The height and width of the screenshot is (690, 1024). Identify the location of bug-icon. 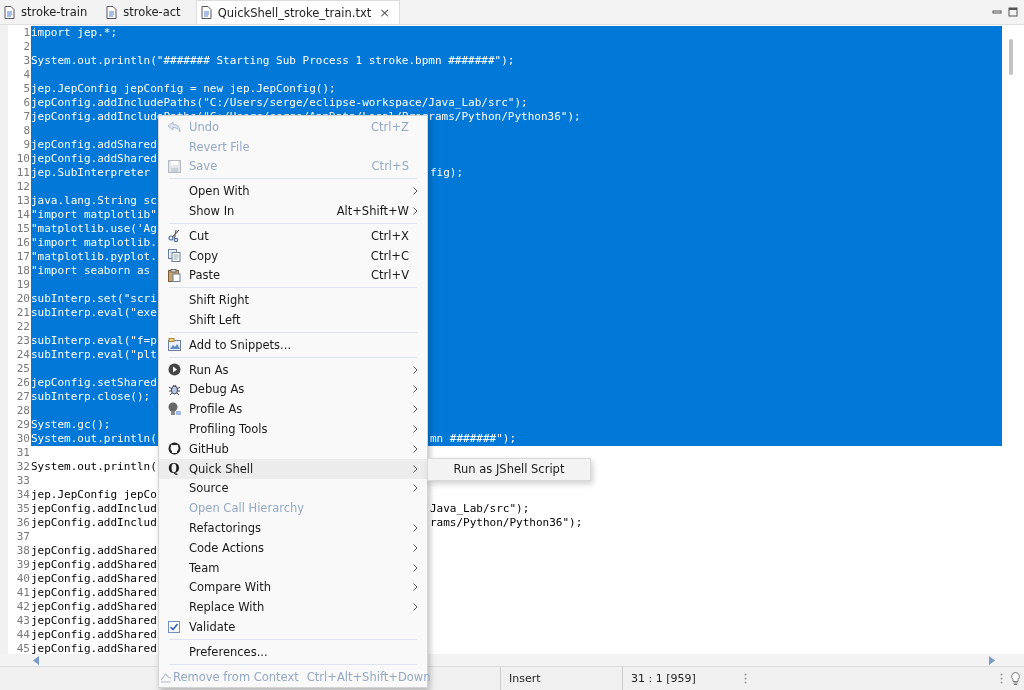
(174, 389).